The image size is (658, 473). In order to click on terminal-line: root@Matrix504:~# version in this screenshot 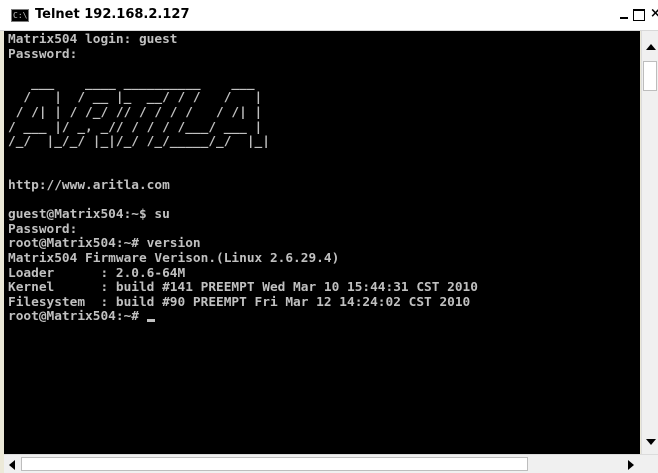, I will do `click(104, 244)`.